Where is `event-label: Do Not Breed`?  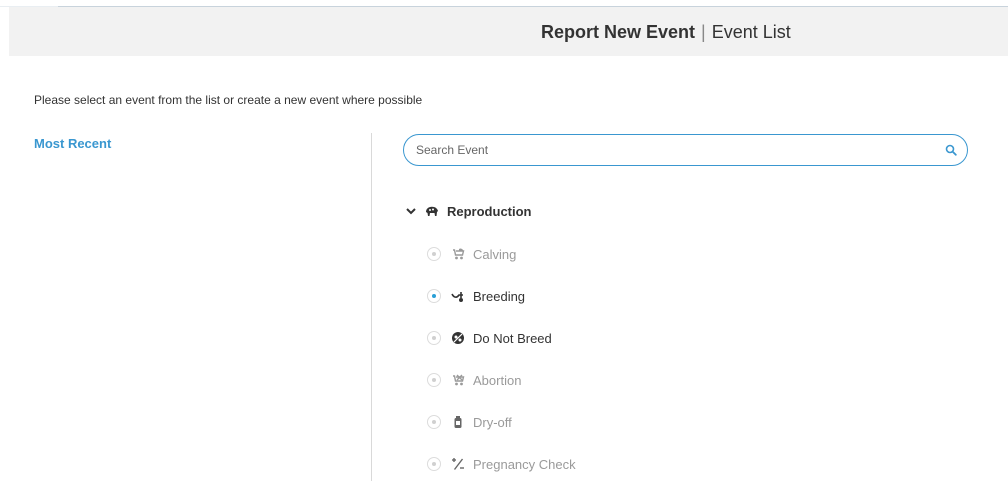 event-label: Do Not Breed is located at coordinates (512, 338).